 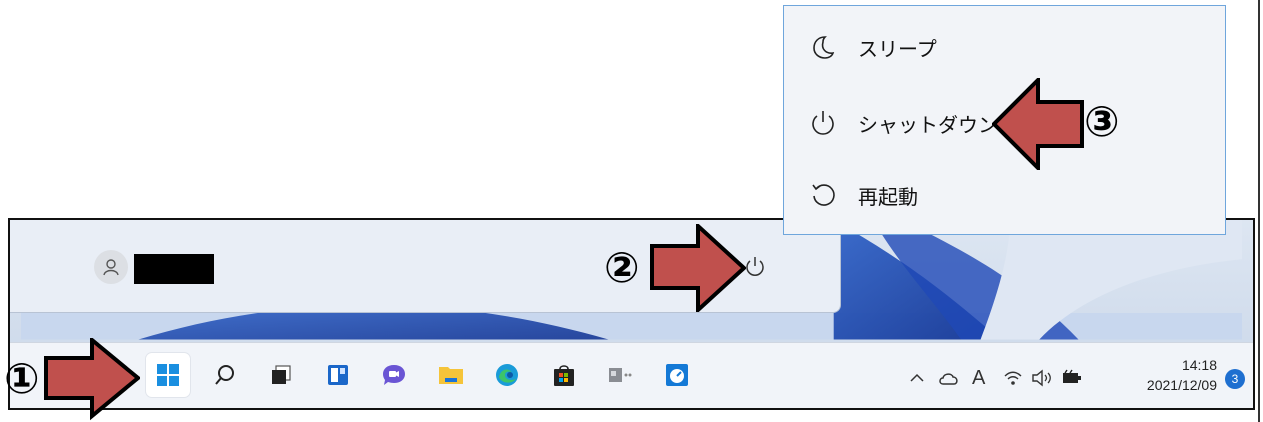 I want to click on app-7-button, so click(x=620, y=375).